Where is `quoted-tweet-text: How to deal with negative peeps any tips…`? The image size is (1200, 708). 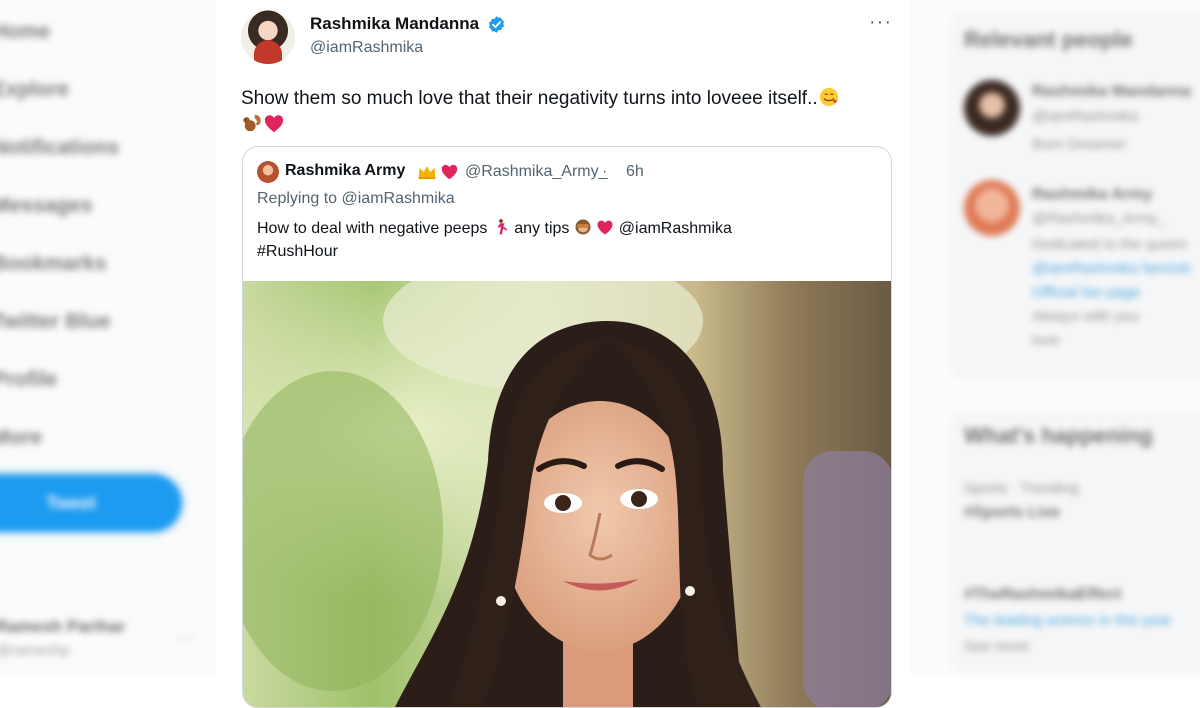
quoted-tweet-text: How to deal with negative peeps any tips… is located at coordinates (567, 240).